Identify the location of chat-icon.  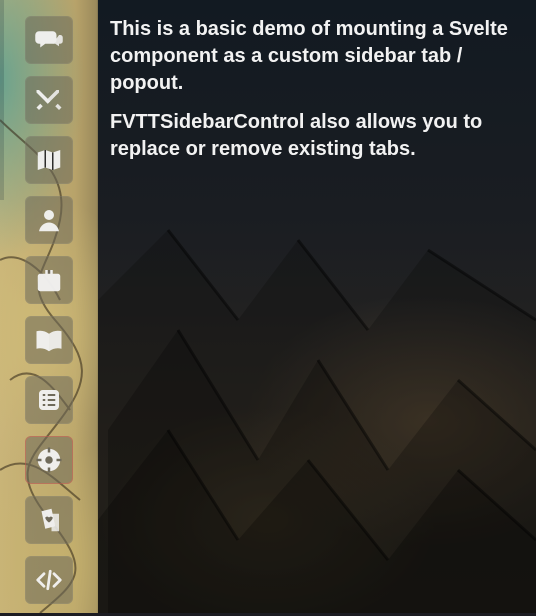
(49, 39).